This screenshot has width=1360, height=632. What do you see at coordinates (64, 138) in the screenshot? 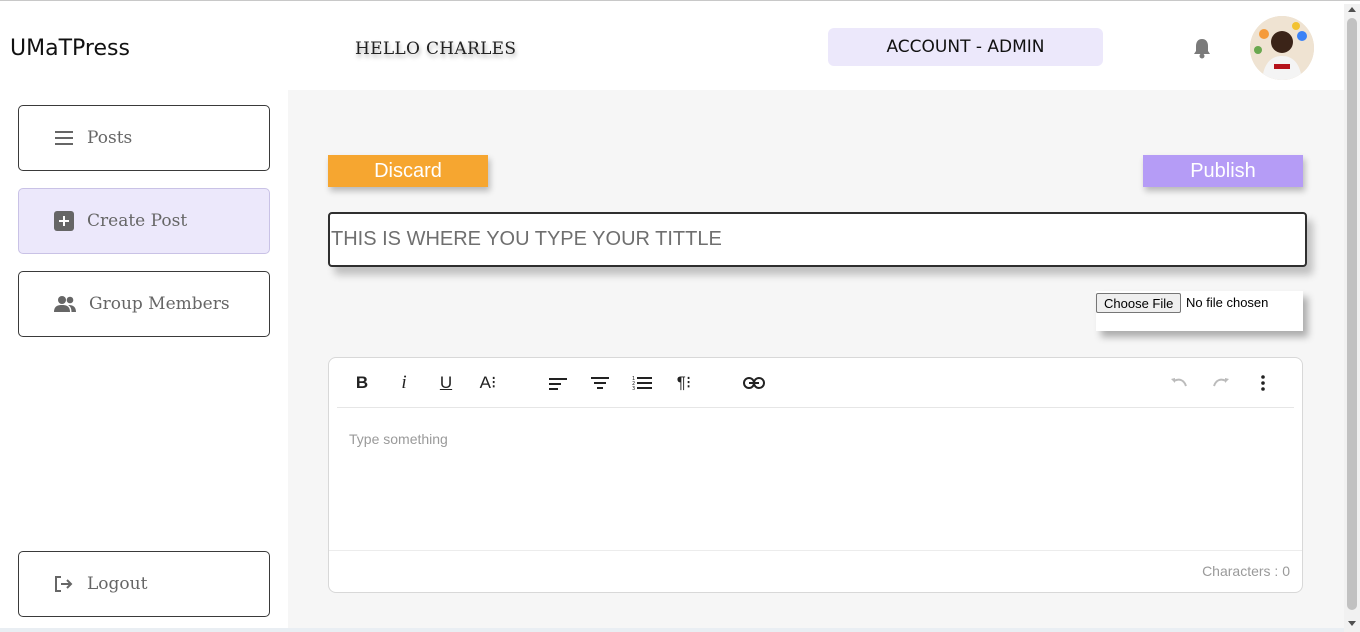
I see `menu-icon` at bounding box center [64, 138].